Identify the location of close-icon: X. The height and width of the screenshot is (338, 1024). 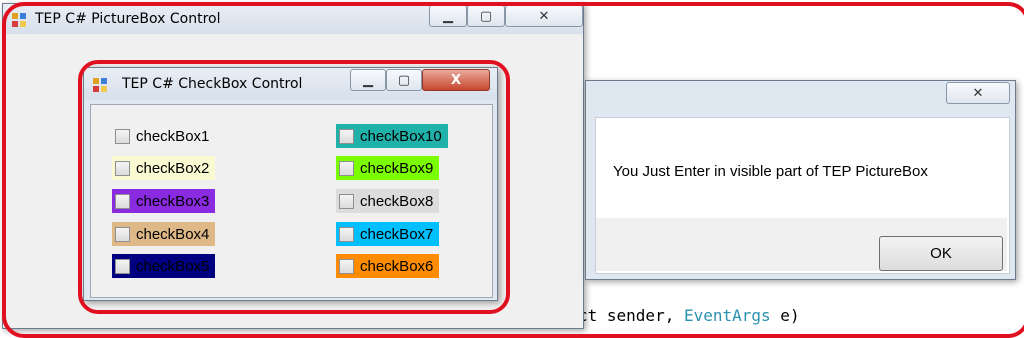
(456, 80).